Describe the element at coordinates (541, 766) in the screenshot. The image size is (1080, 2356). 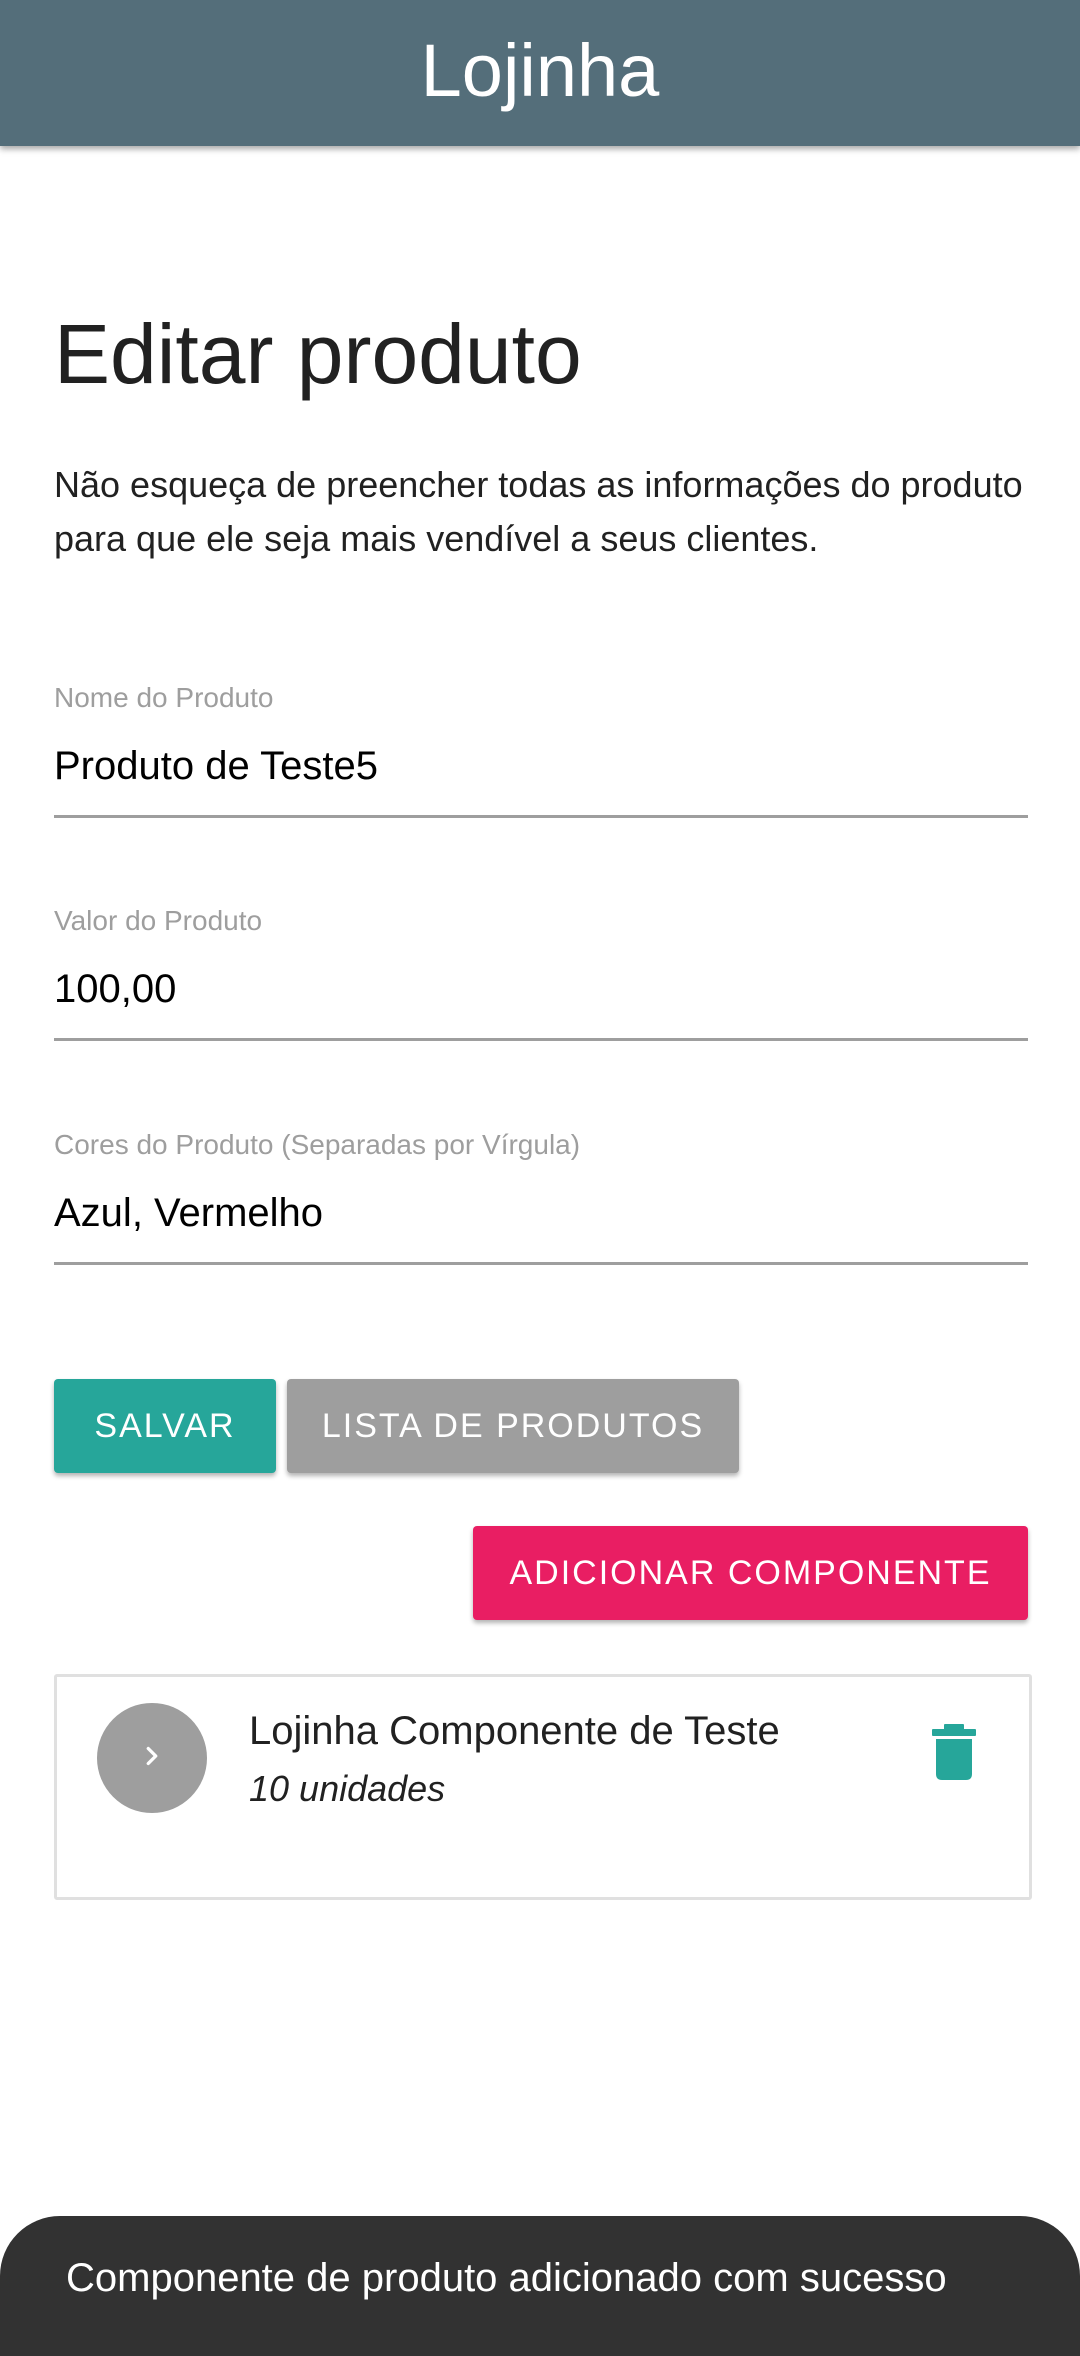
I see `product-name-input` at that location.